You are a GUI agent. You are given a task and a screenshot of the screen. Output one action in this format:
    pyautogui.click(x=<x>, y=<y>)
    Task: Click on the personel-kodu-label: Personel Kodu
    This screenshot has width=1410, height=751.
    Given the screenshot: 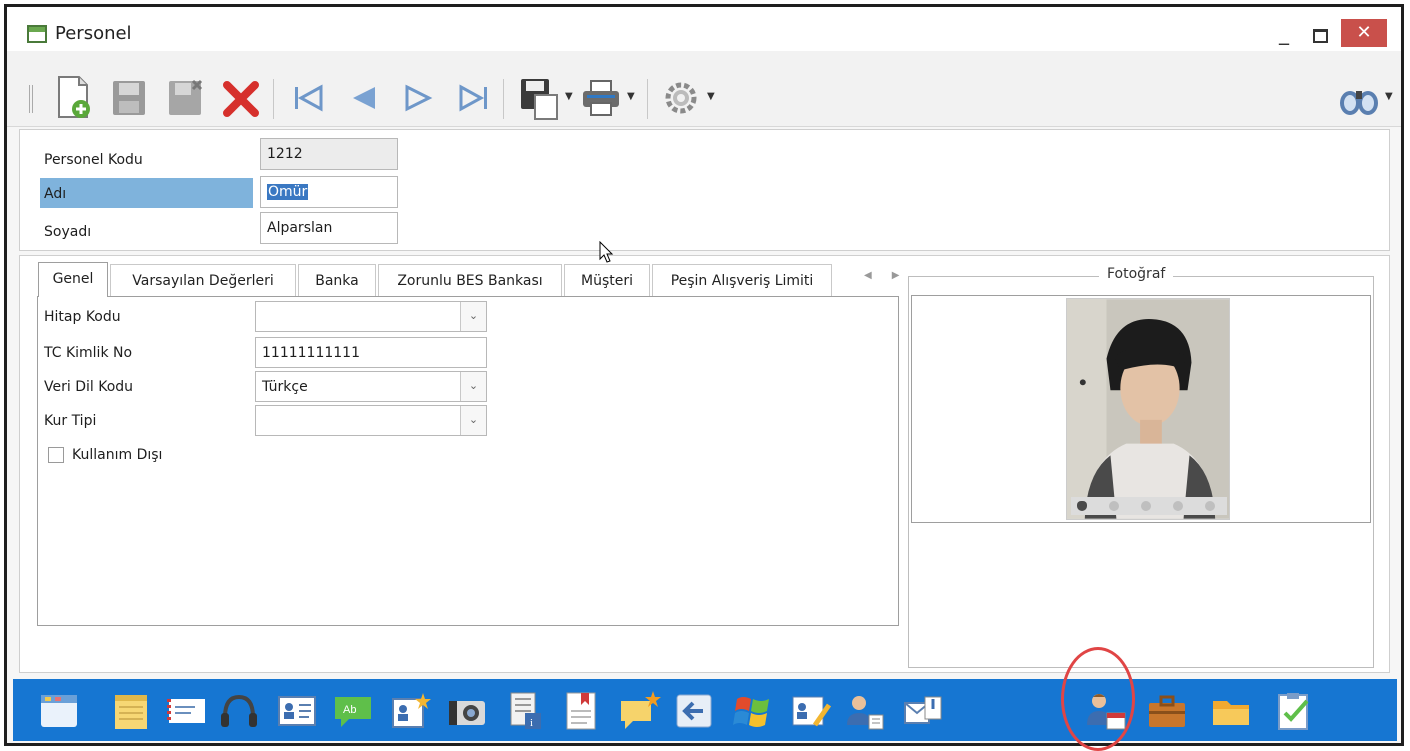 What is the action you would take?
    pyautogui.click(x=93, y=160)
    